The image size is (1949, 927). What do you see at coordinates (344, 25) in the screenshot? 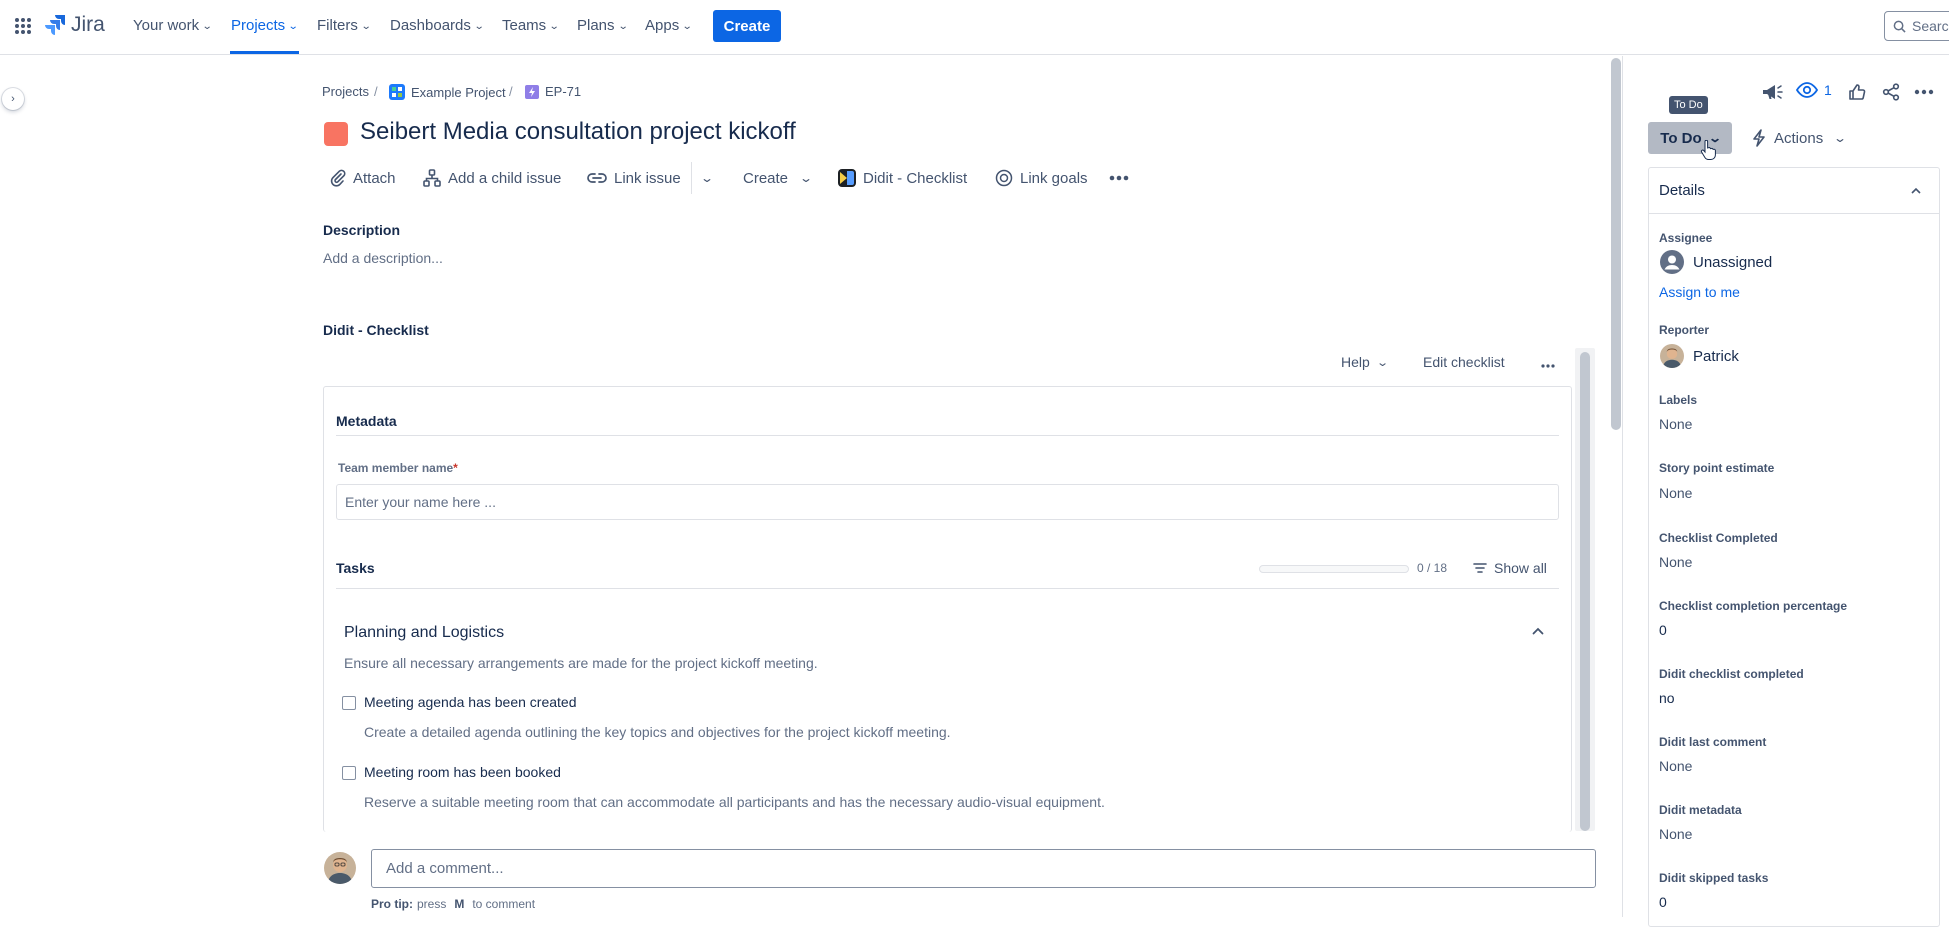
I see `nav-filters: Filters ⌄` at bounding box center [344, 25].